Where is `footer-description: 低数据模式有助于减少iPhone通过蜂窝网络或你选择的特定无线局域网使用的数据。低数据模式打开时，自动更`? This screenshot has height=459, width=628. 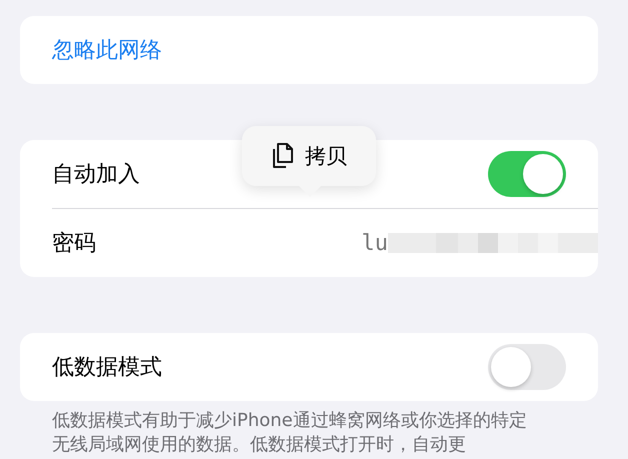 footer-description: 低数据模式有助于减少iPhone通过蜂窝网络或你选择的特定无线局域网使用的数据。低数据模式打开时，自动更 is located at coordinates (290, 433).